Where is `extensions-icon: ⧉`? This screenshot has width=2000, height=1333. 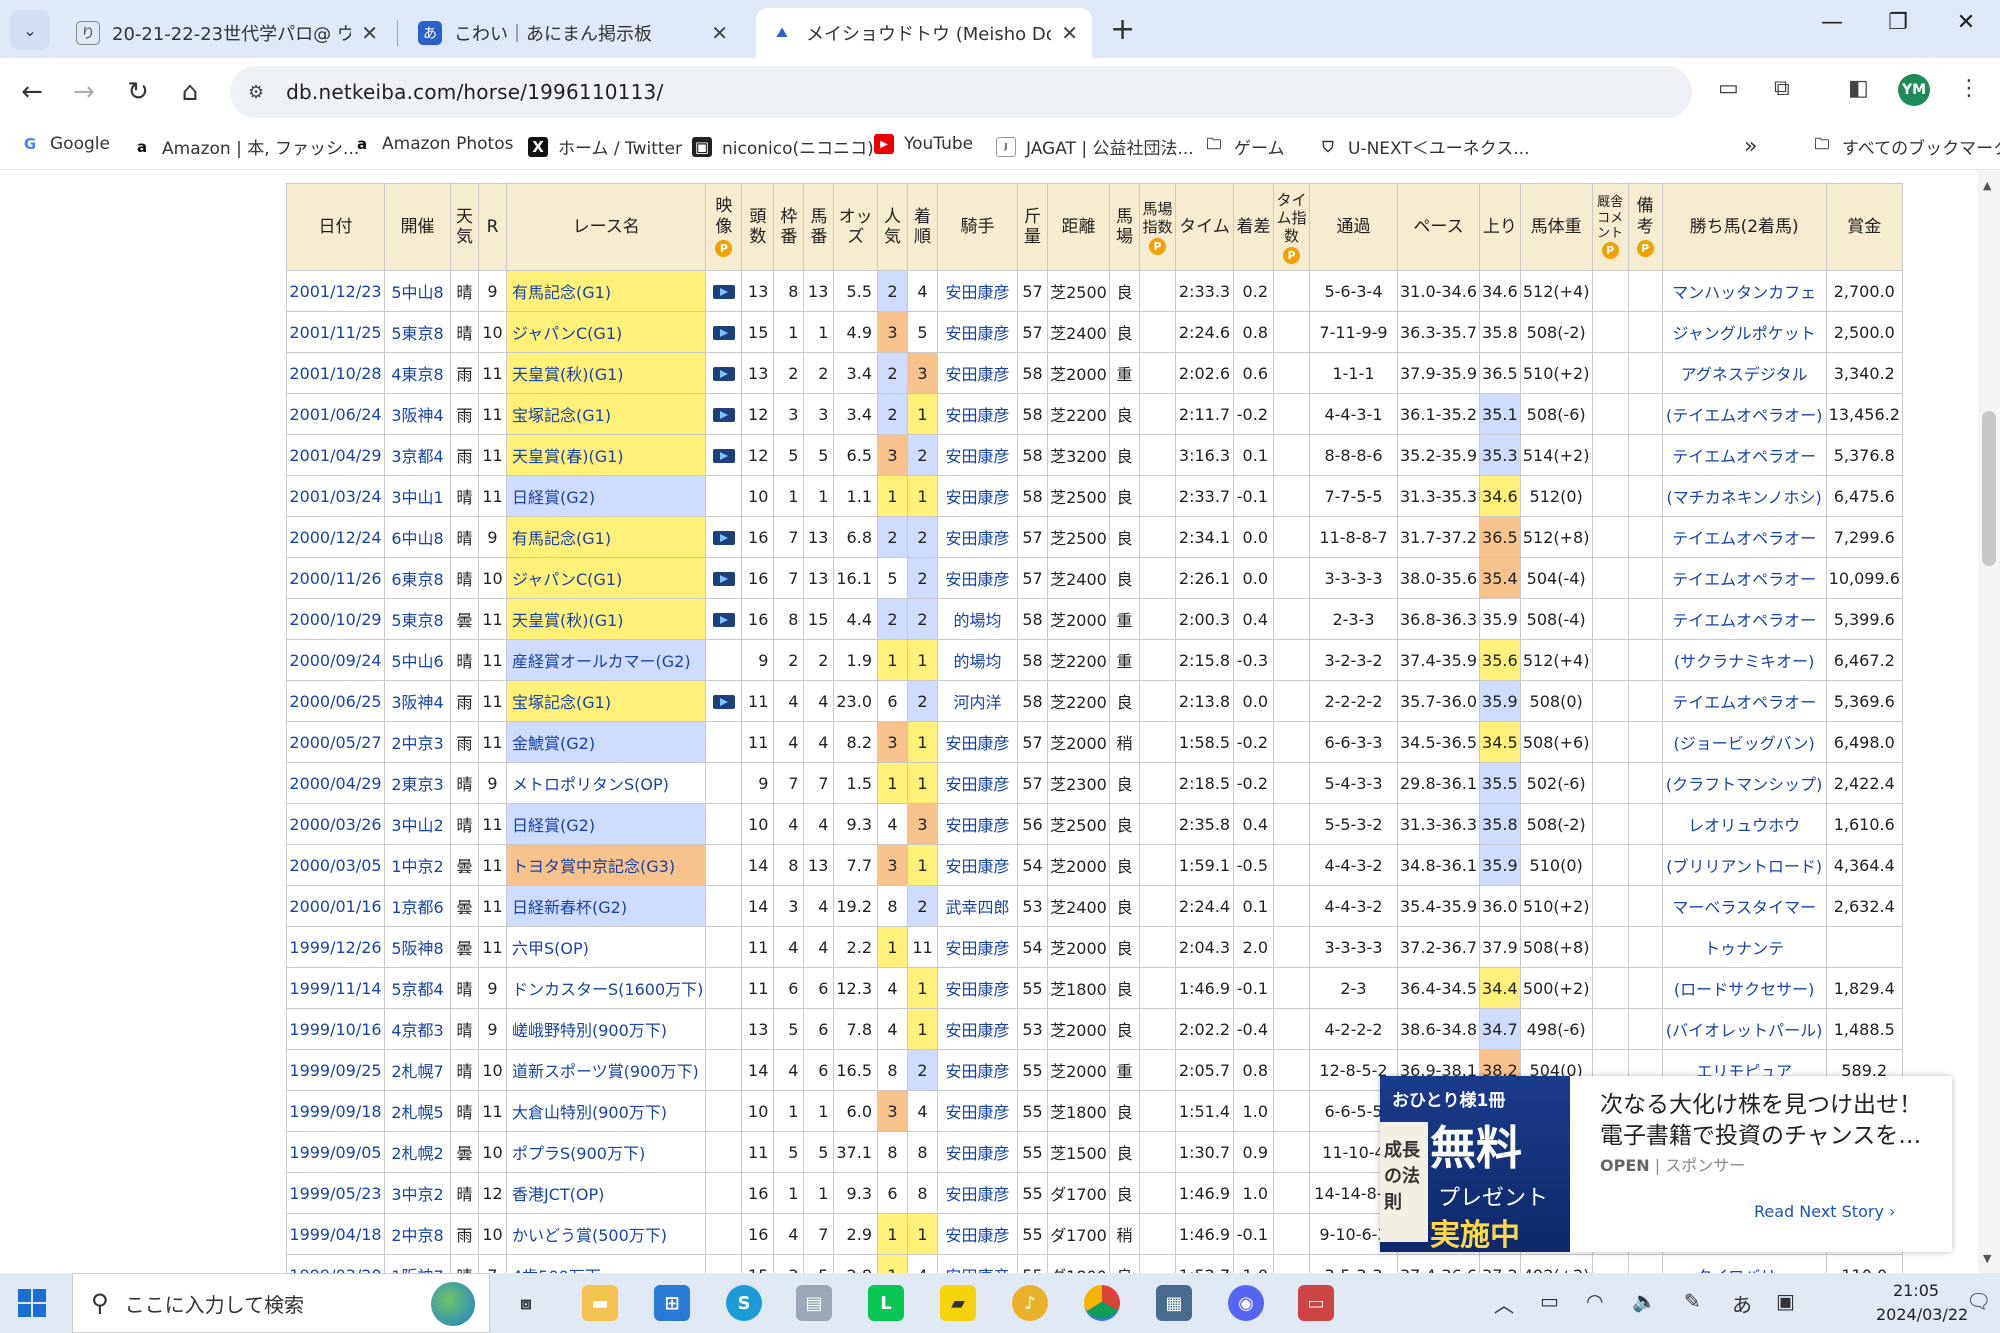 extensions-icon: ⧉ is located at coordinates (1782, 88).